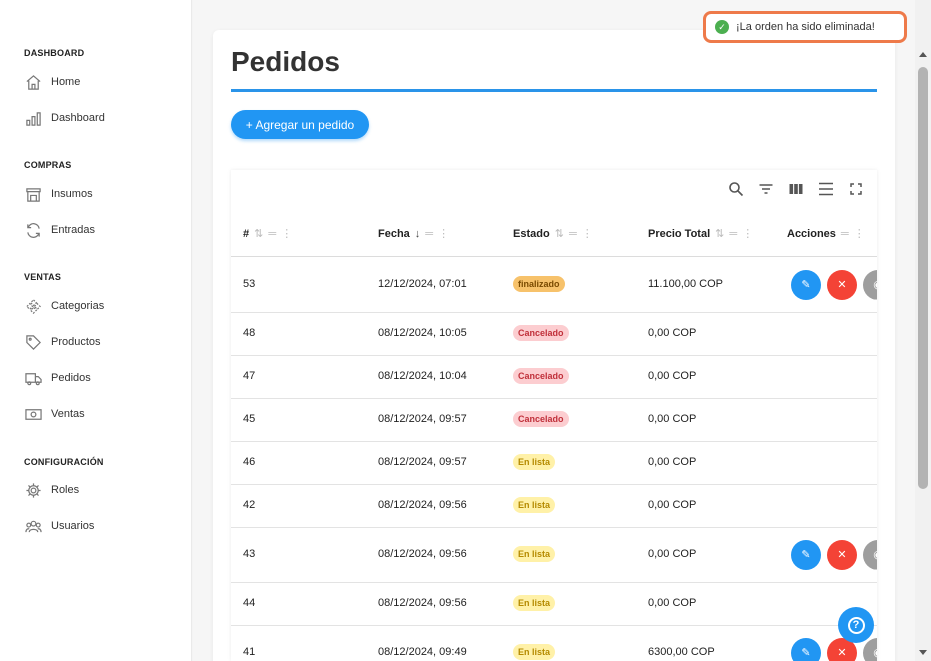  I want to click on cell-id: 48, so click(249, 332).